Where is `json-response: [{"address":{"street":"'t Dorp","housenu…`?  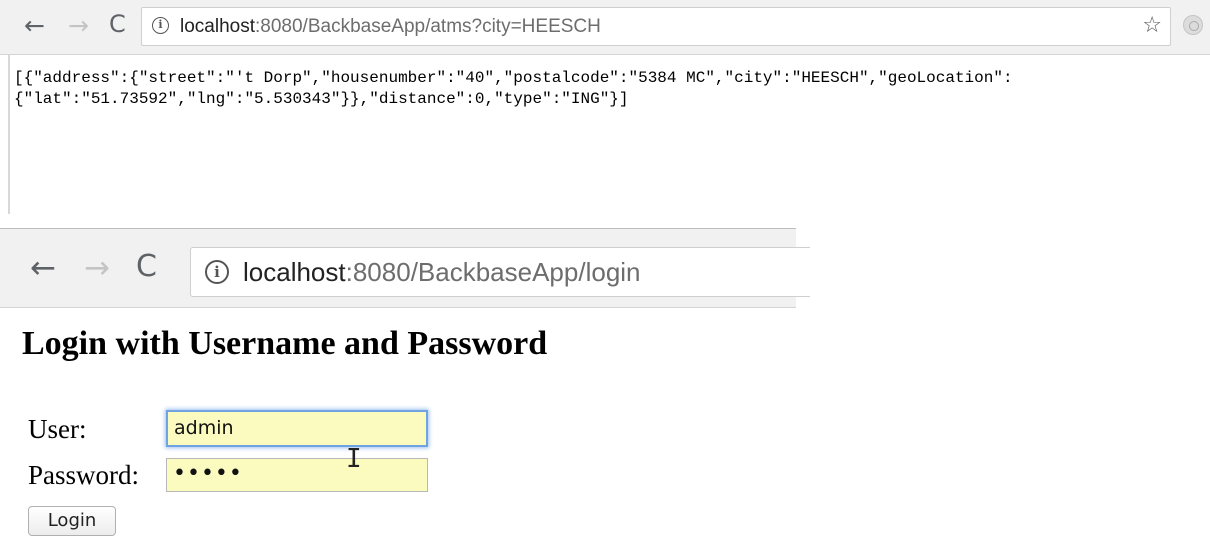 json-response: [{"address":{"street":"'t Dorp","housenu… is located at coordinates (513, 89).